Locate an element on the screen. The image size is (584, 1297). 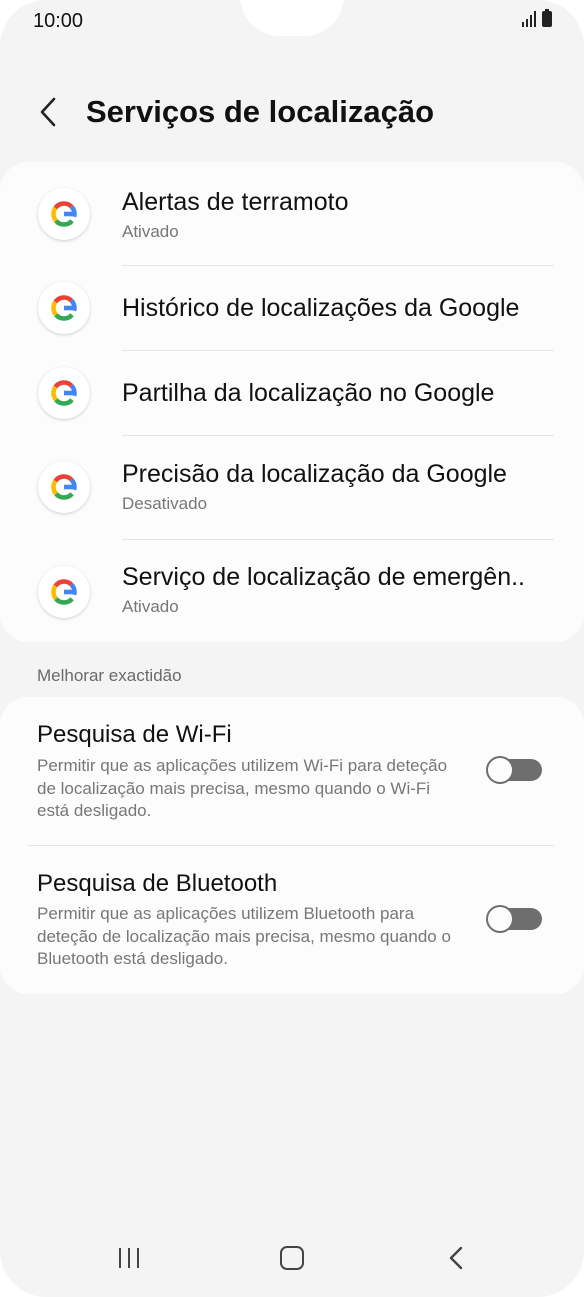
home-icon is located at coordinates (292, 1258).